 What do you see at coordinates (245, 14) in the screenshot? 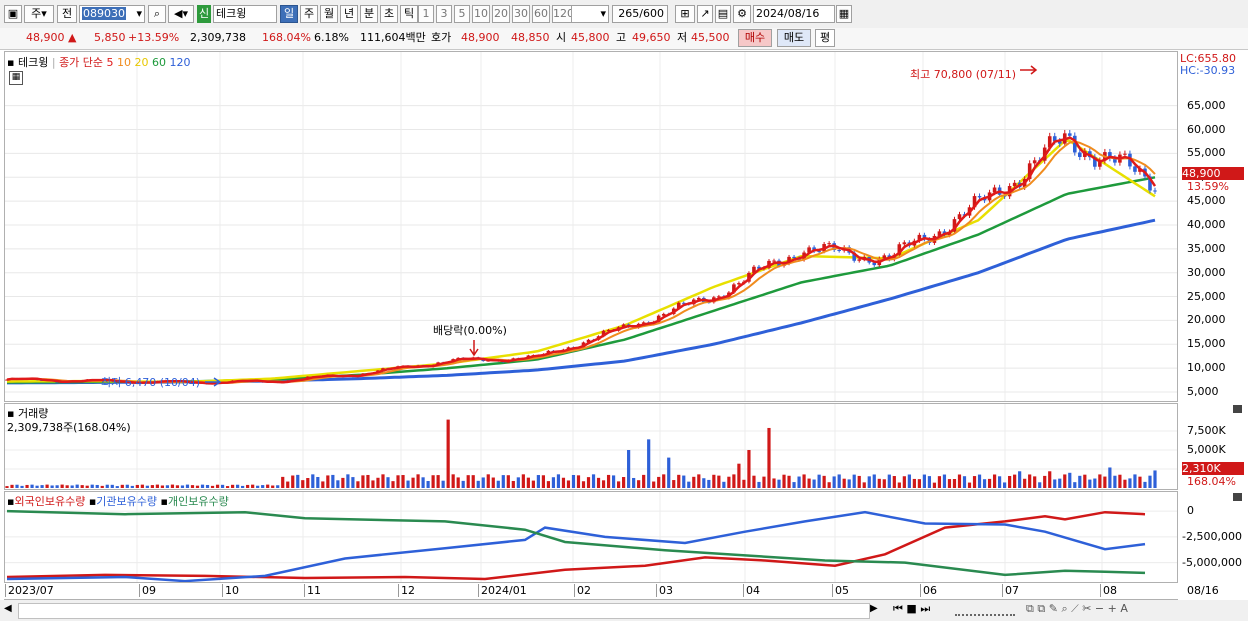
I see `stock-name-input: 테크윙` at bounding box center [245, 14].